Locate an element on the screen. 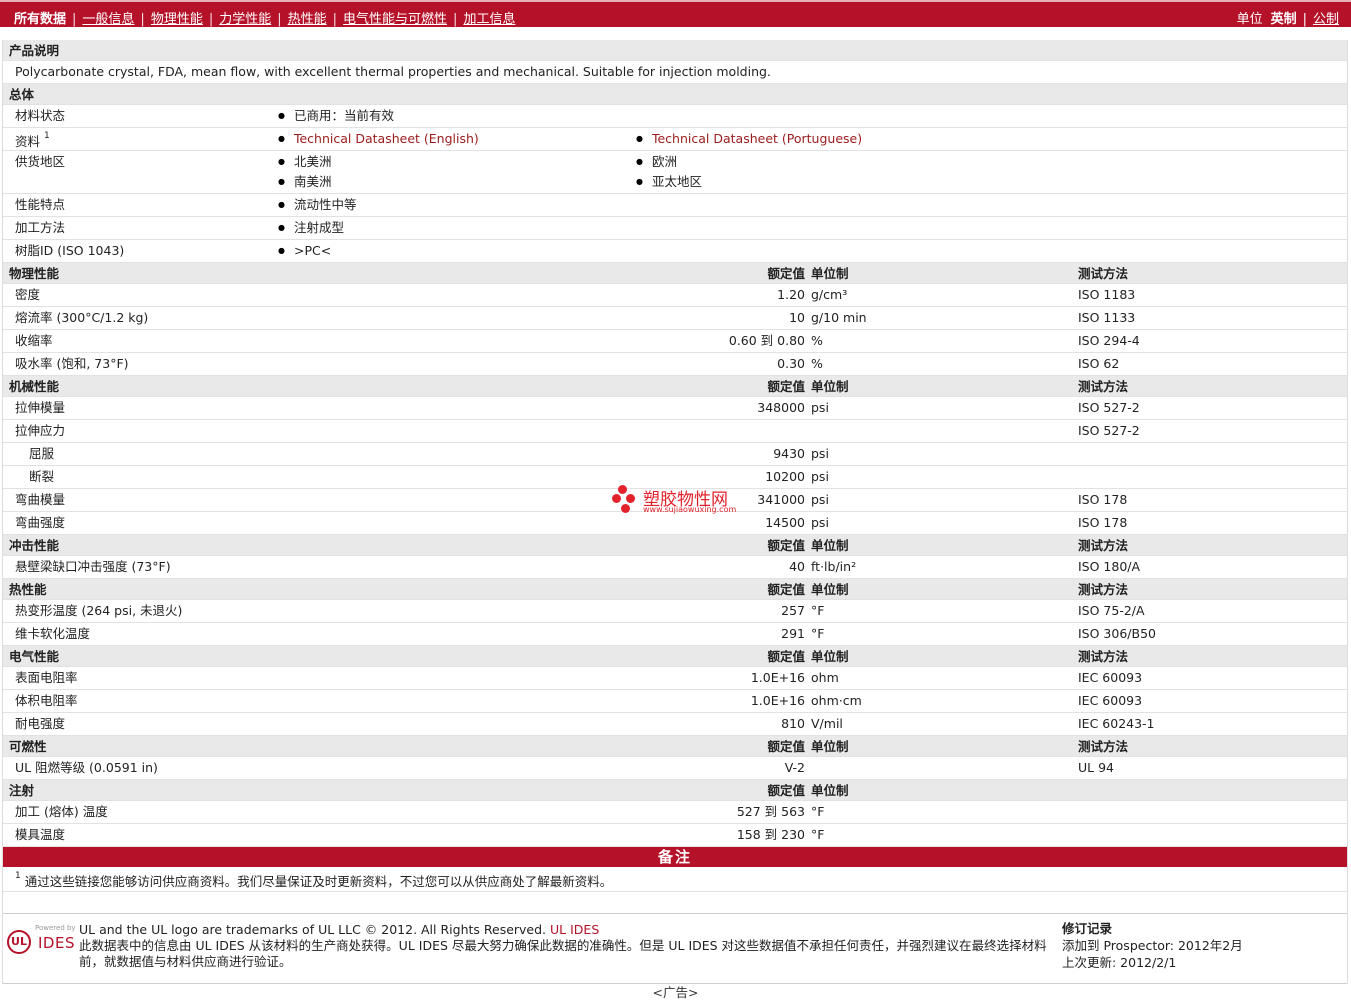 Image resolution: width=1351 pixels, height=1002 pixels. property-nominal: 341000 is located at coordinates (781, 499).